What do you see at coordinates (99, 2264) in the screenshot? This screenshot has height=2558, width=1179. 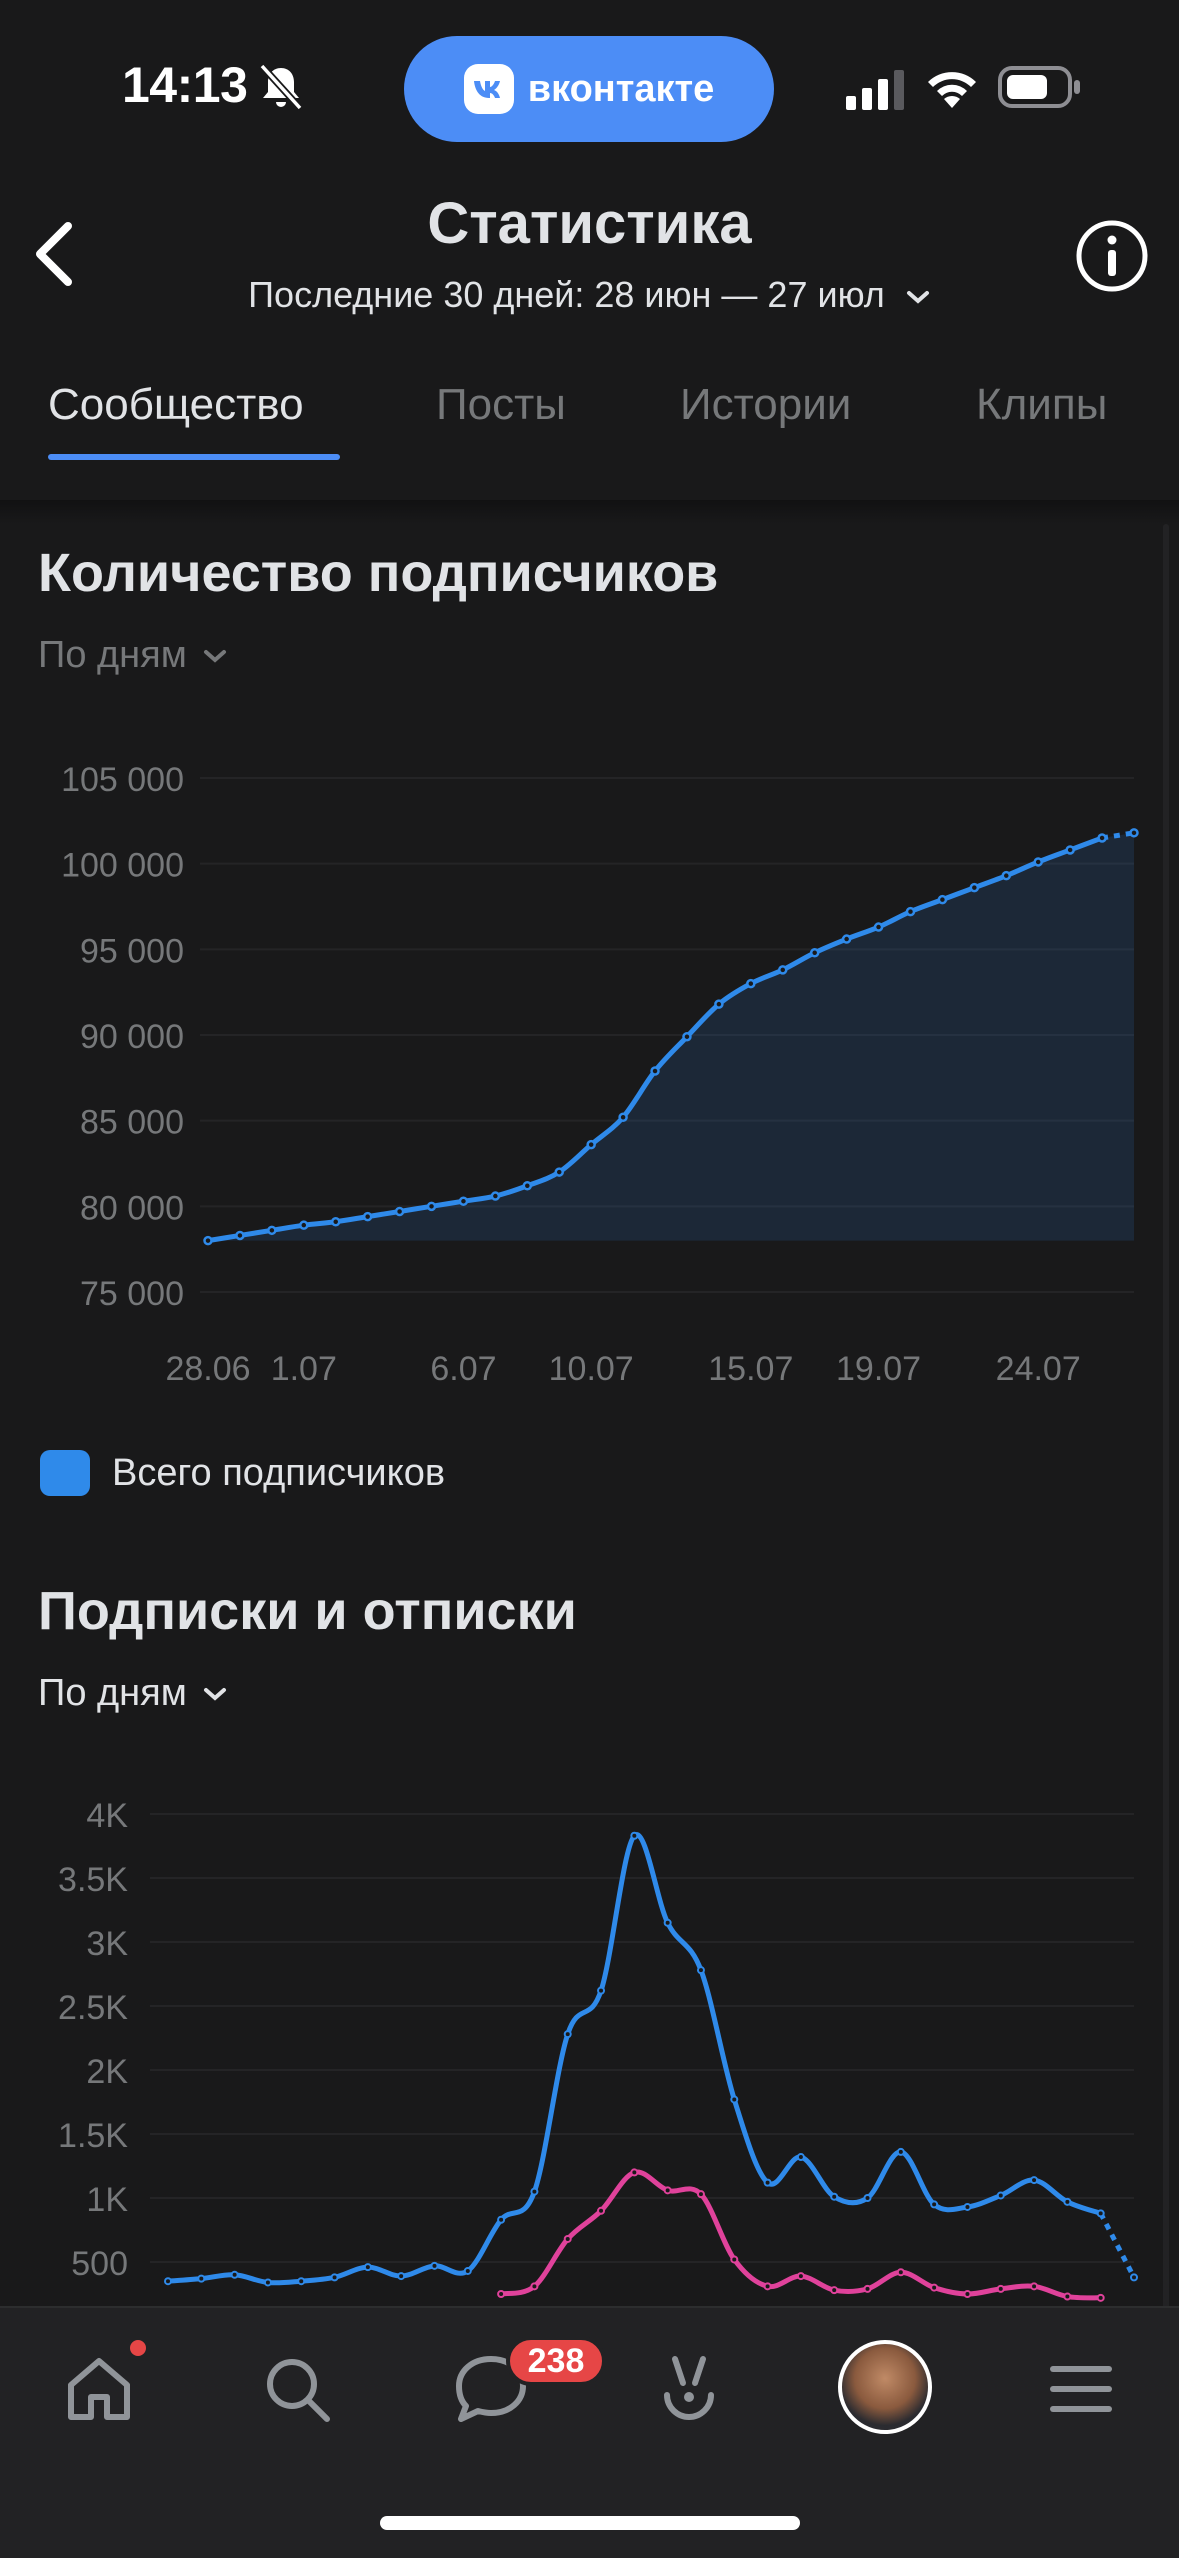 I see `y-tick-label: 500` at bounding box center [99, 2264].